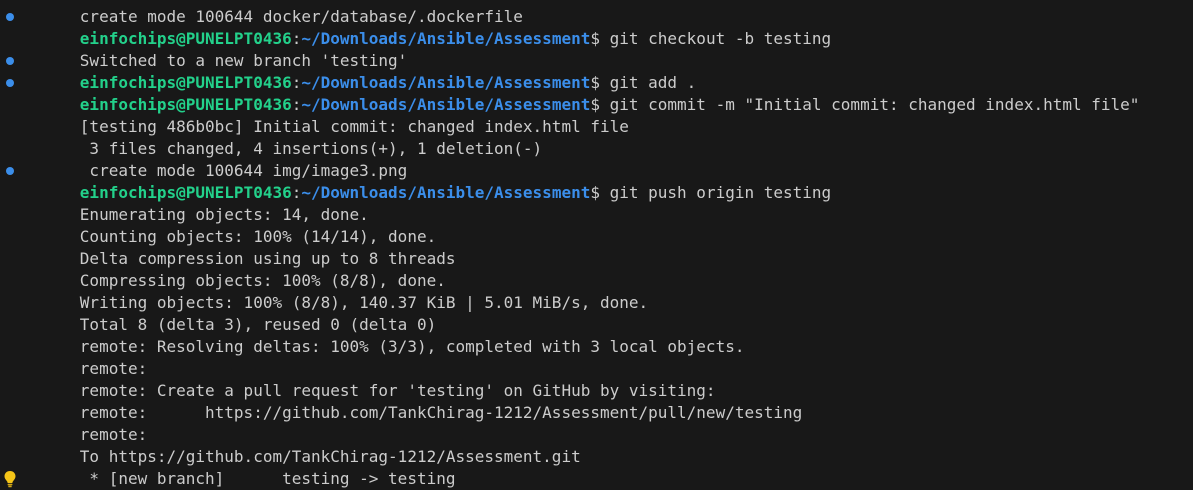 The image size is (1193, 490). I want to click on suggestion-lightbulb, so click(9, 479).